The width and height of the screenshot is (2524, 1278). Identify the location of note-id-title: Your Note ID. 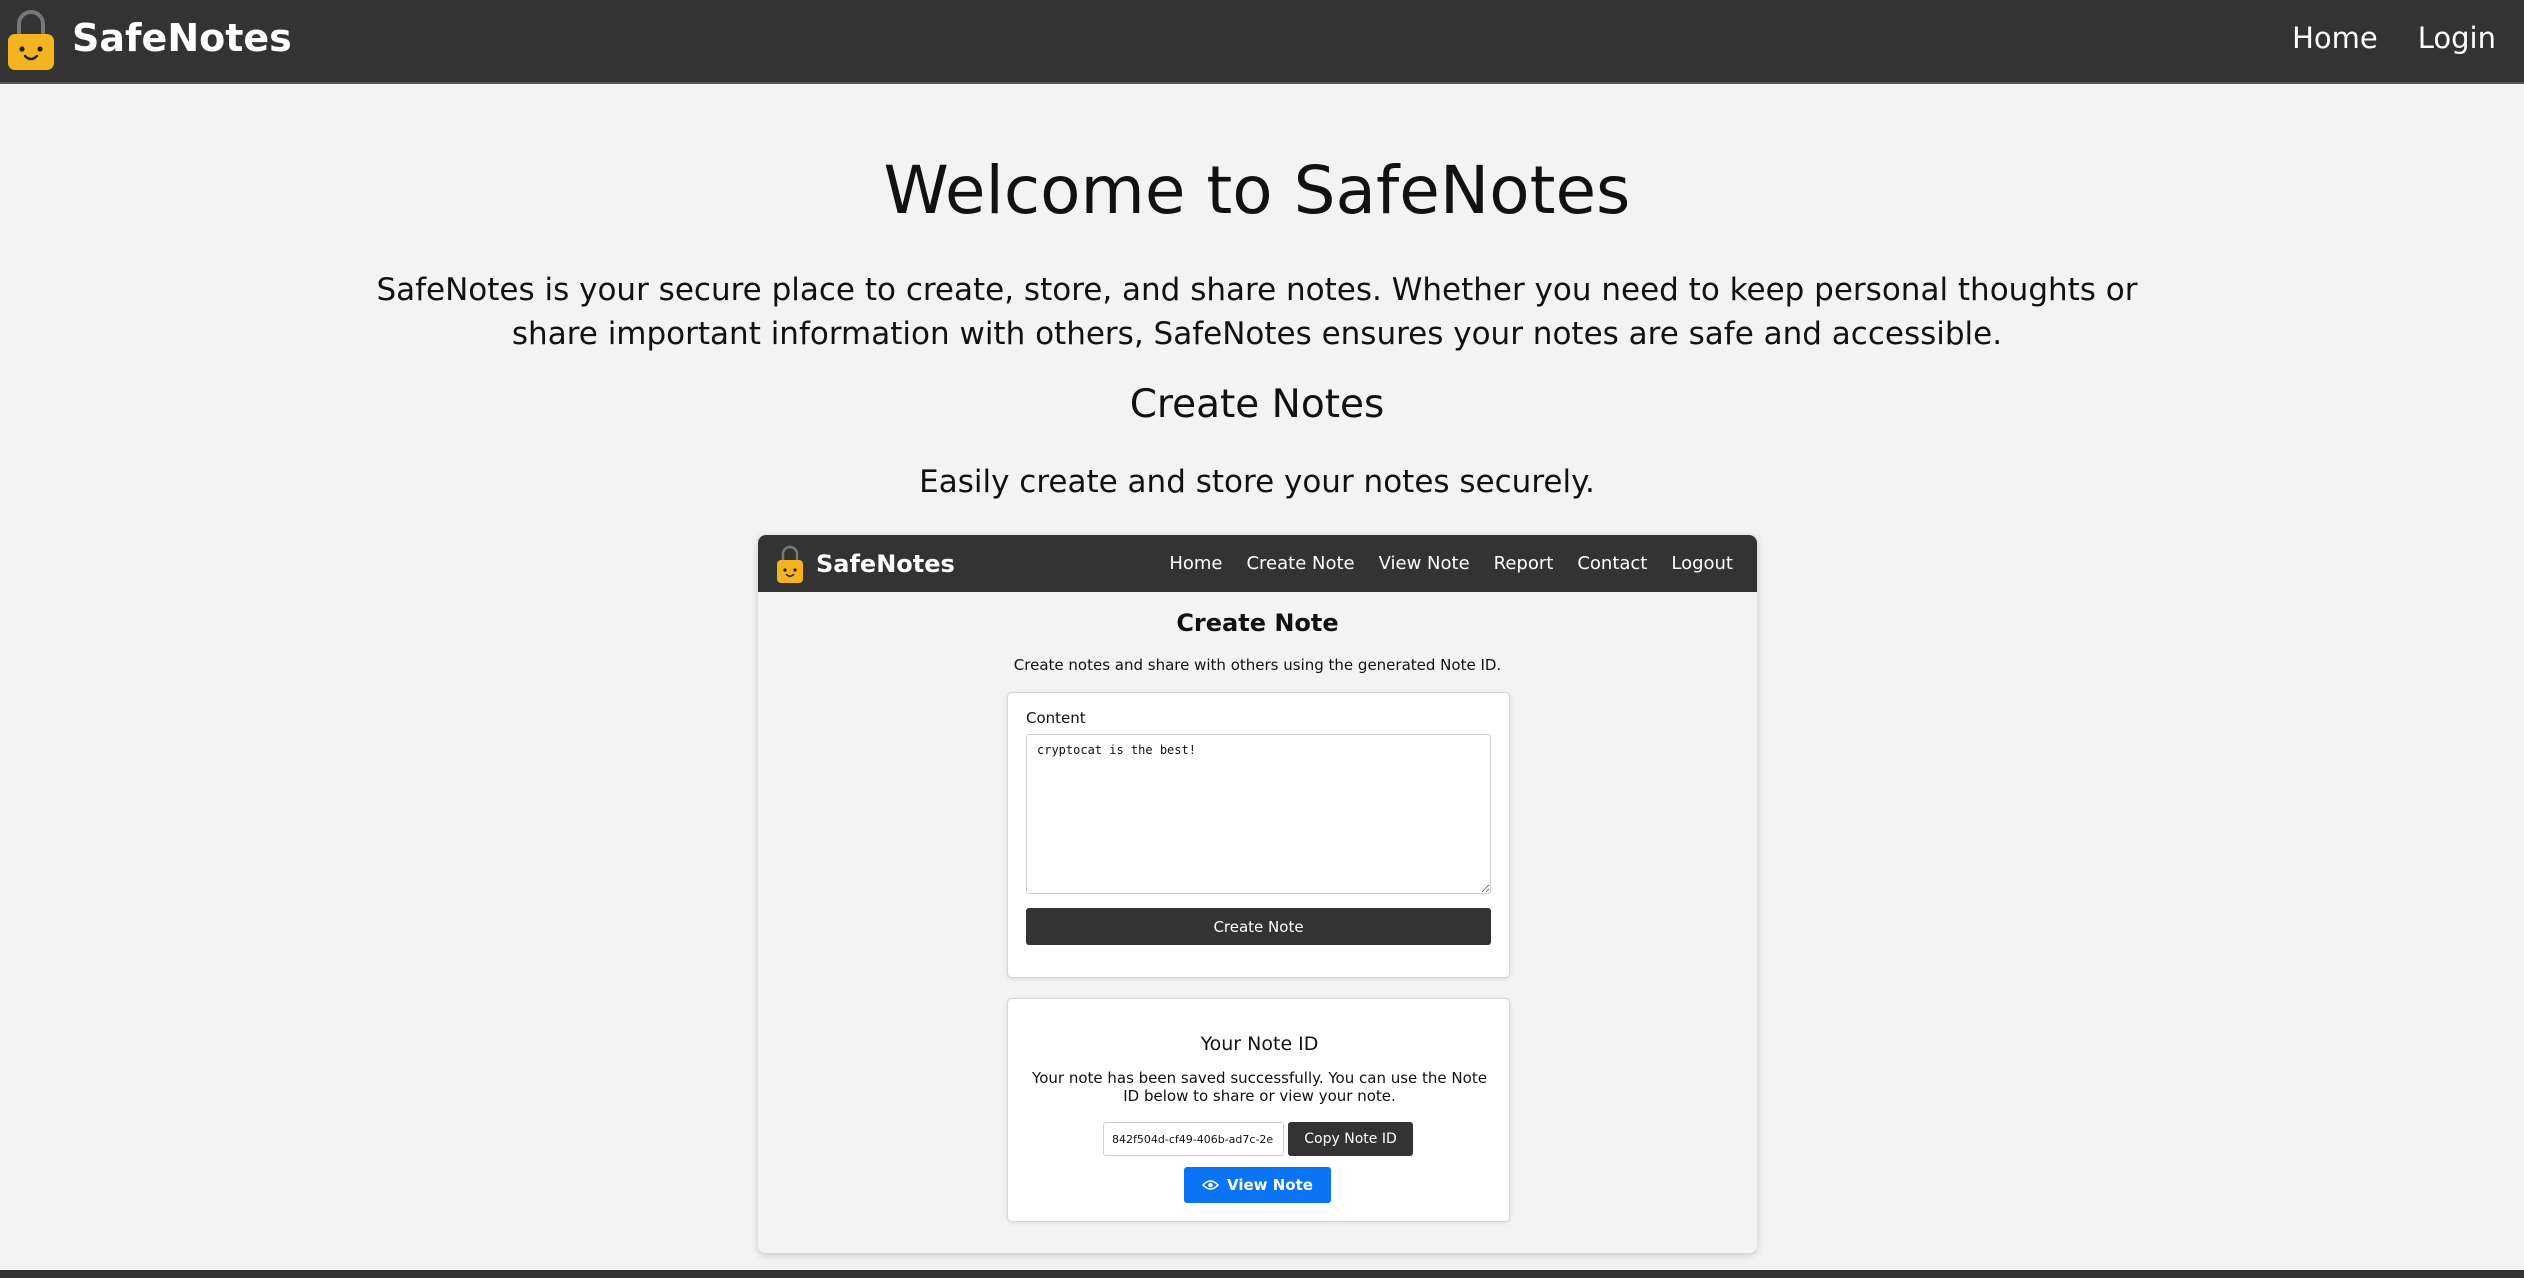
(1259, 1044).